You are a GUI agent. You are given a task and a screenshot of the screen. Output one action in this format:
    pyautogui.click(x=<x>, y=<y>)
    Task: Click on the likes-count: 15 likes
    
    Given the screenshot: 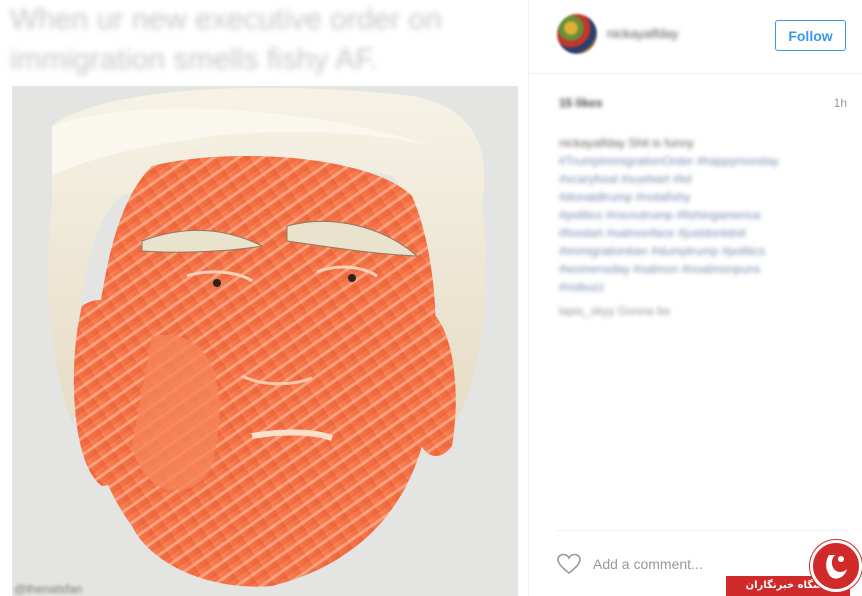 What is the action you would take?
    pyautogui.click(x=580, y=103)
    